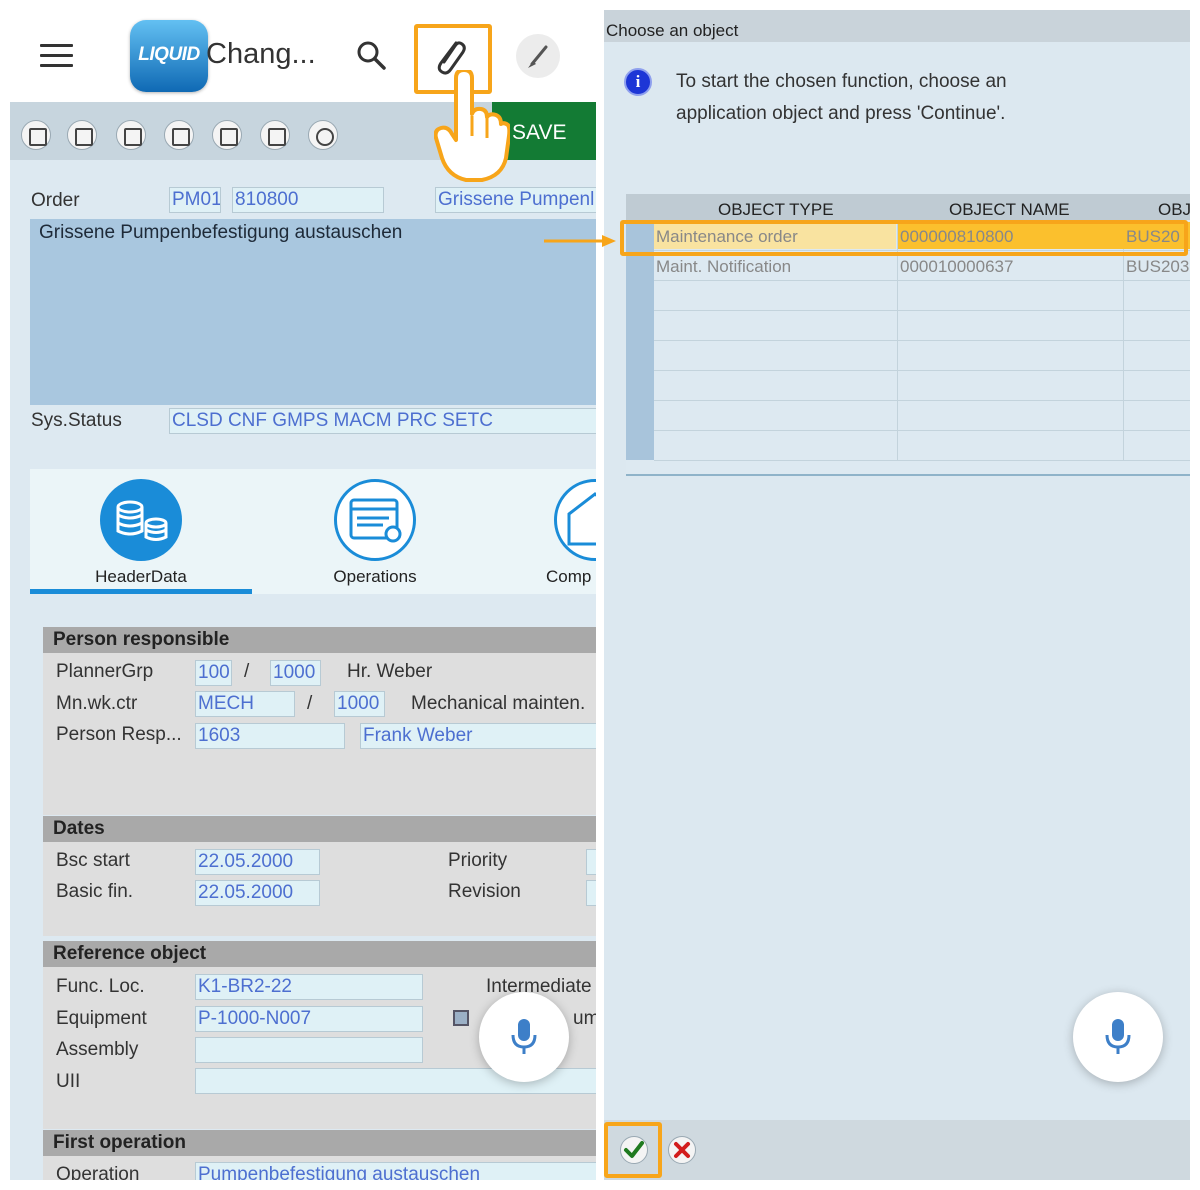 The height and width of the screenshot is (1190, 1200). Describe the element at coordinates (580, 241) in the screenshot. I see `arrow-right-icon` at that location.